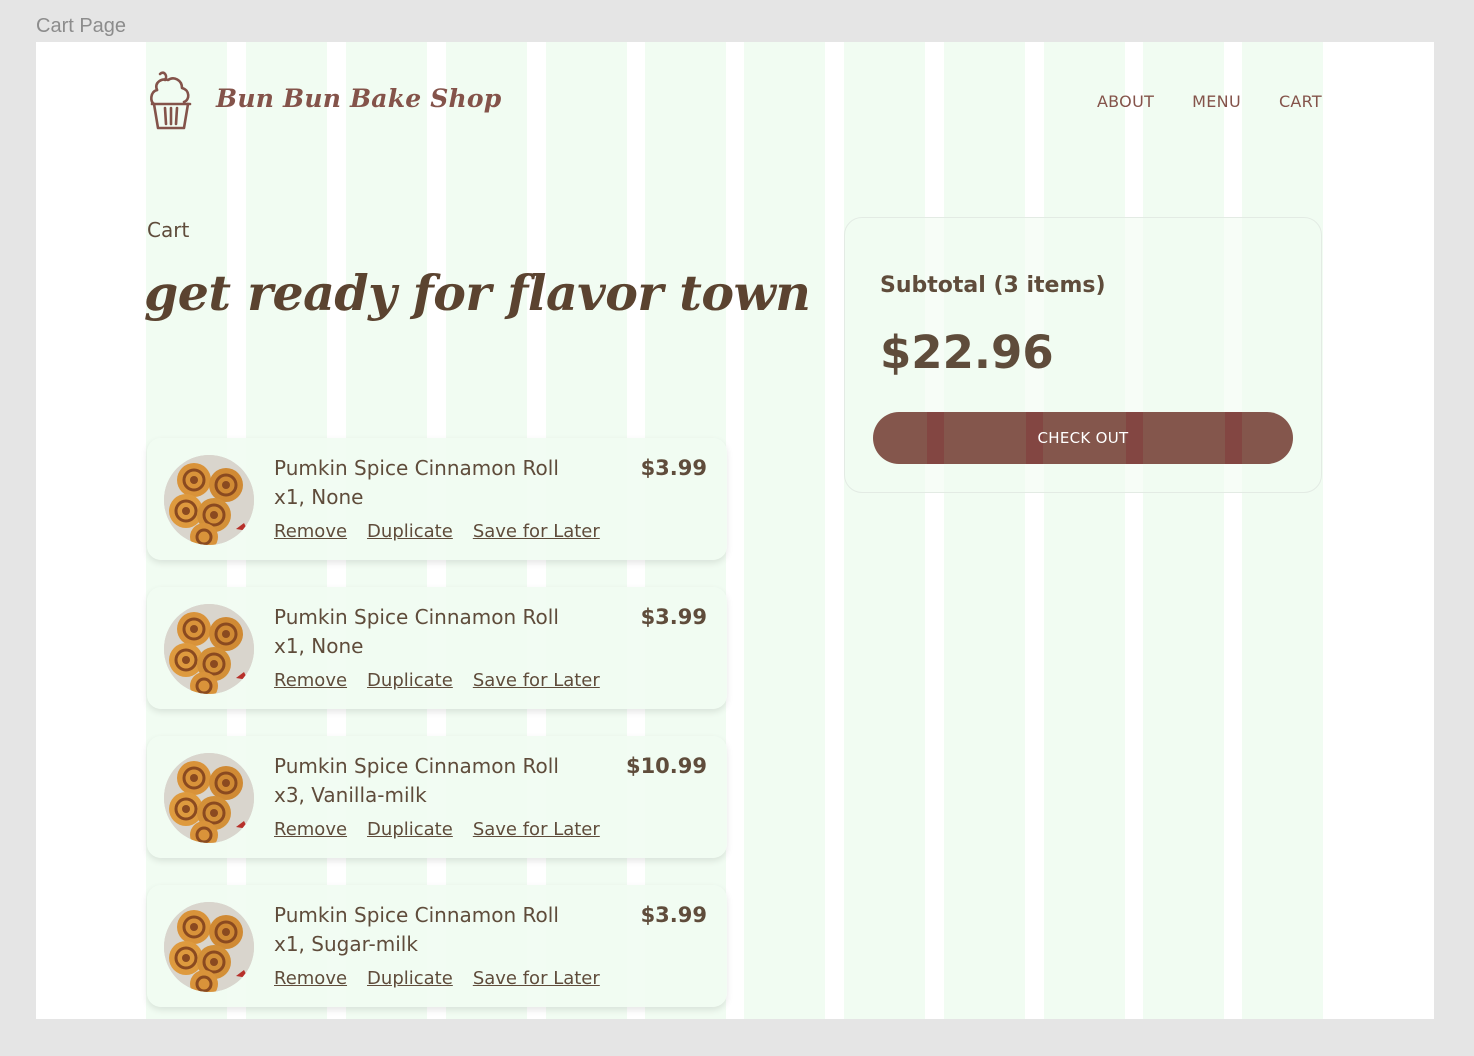  Describe the element at coordinates (1216, 101) in the screenshot. I see `nav-menu: MENU` at that location.